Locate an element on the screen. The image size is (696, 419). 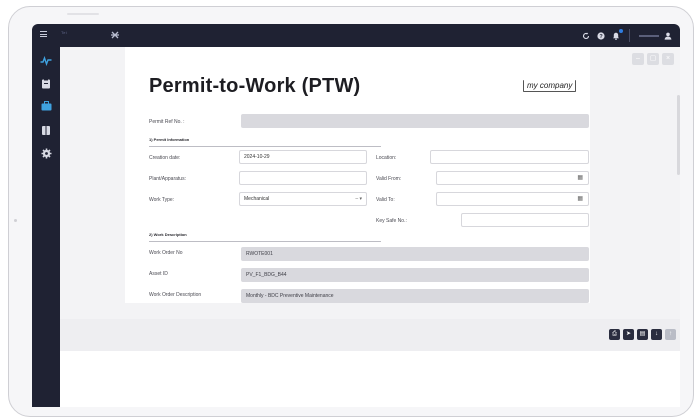
clipboard-icon is located at coordinates (46, 83).